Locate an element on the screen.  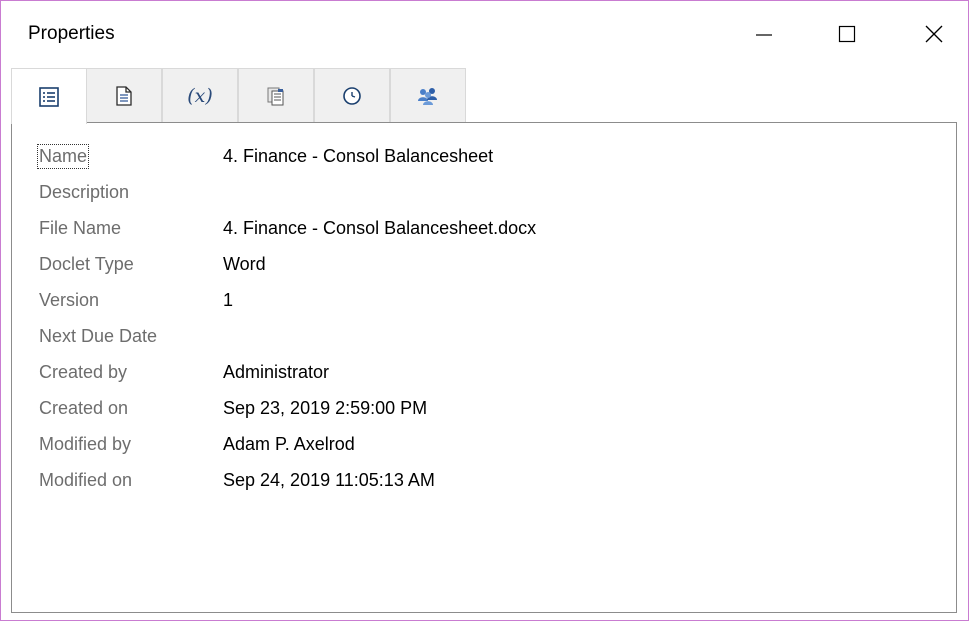
property-value: Word is located at coordinates (244, 264).